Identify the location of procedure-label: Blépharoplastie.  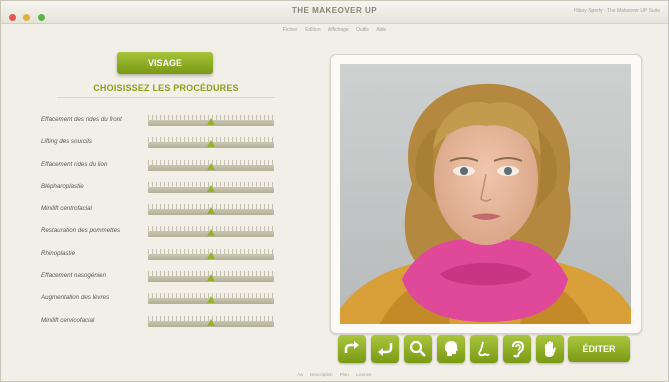
(62, 186).